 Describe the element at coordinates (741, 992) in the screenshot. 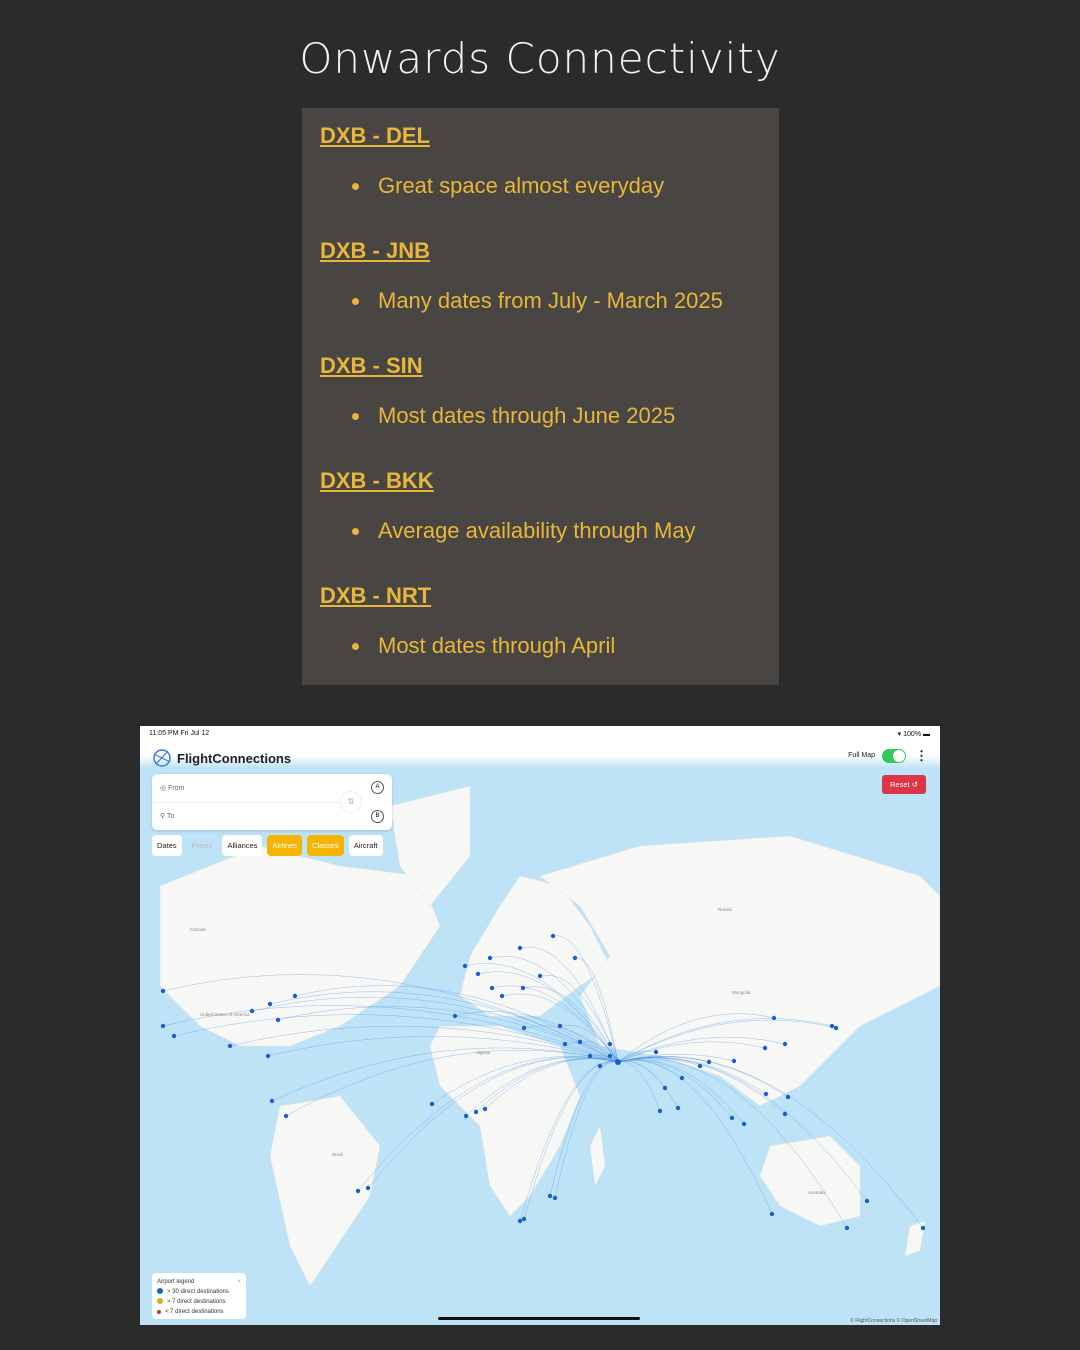

I see `map-label: Mongolia` at that location.